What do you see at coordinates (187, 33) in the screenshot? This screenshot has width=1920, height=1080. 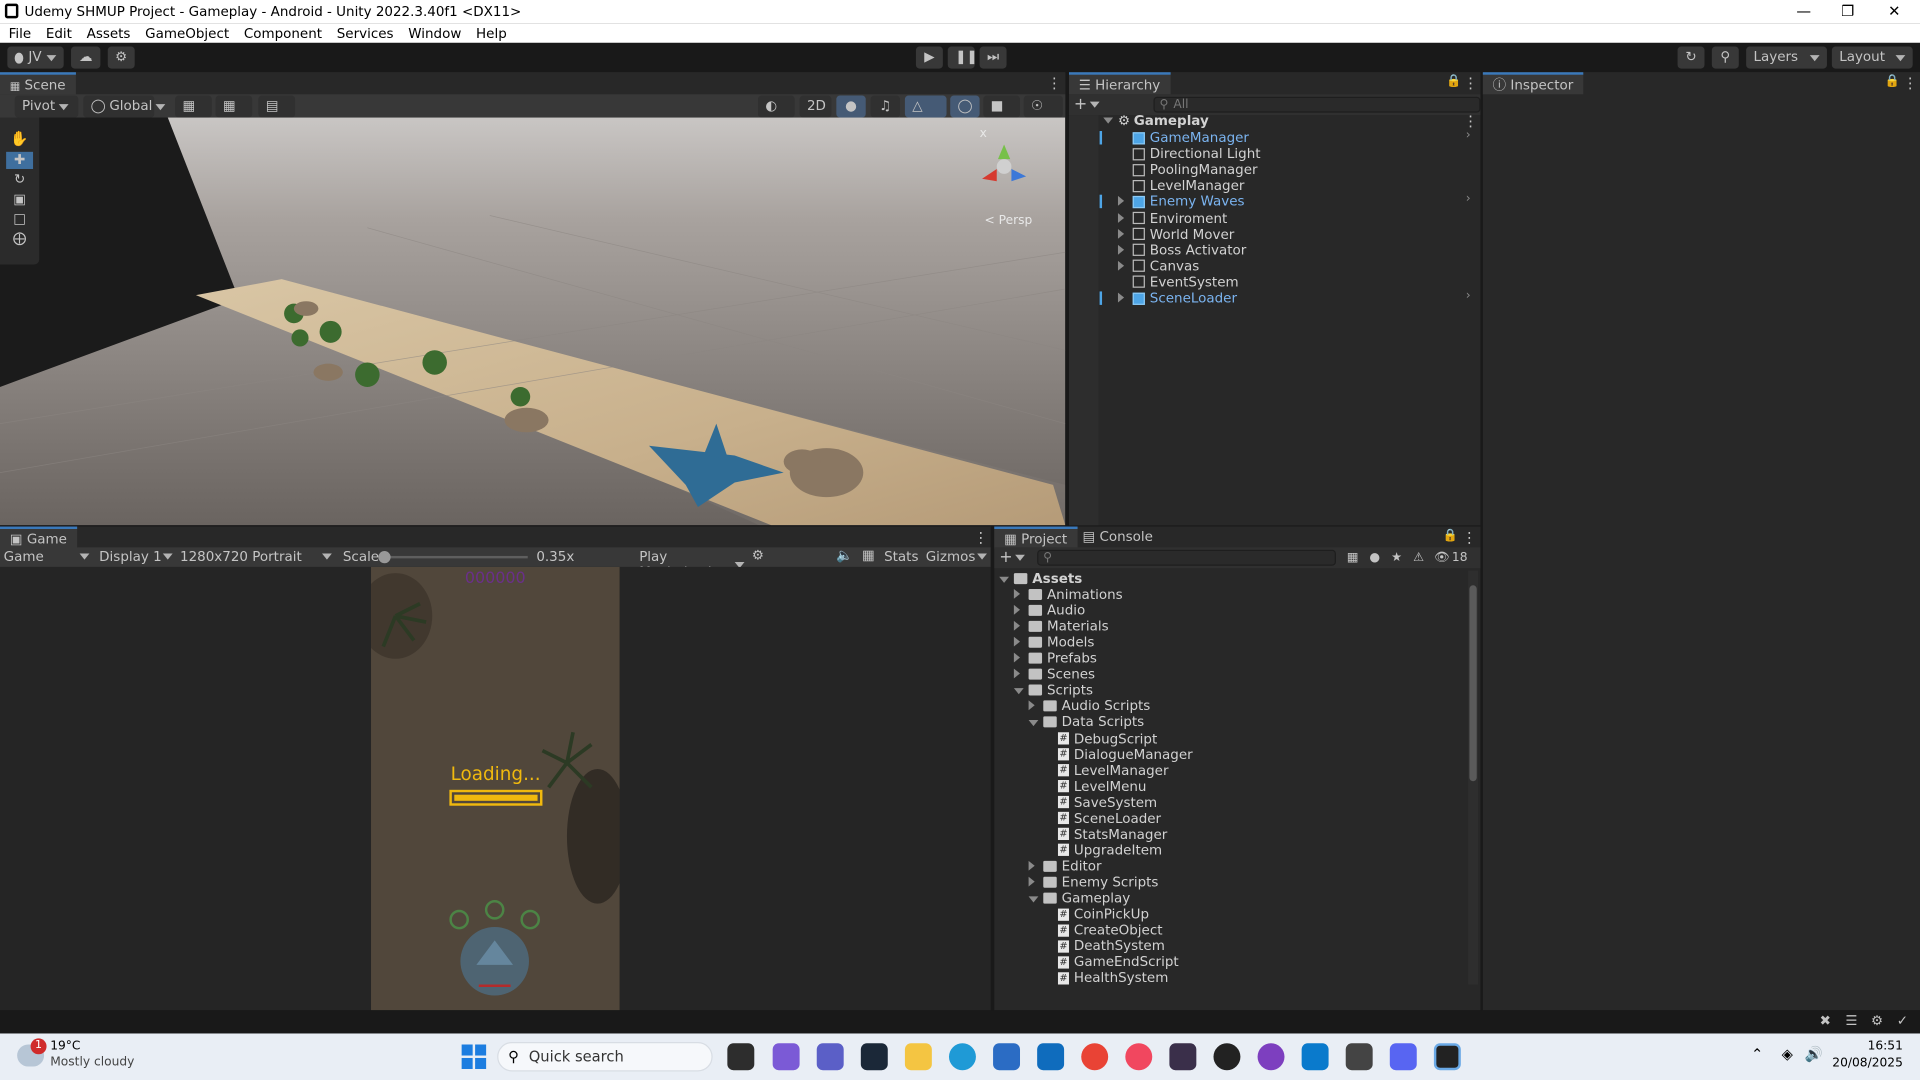 I see `menu-gameobject: GameObject` at bounding box center [187, 33].